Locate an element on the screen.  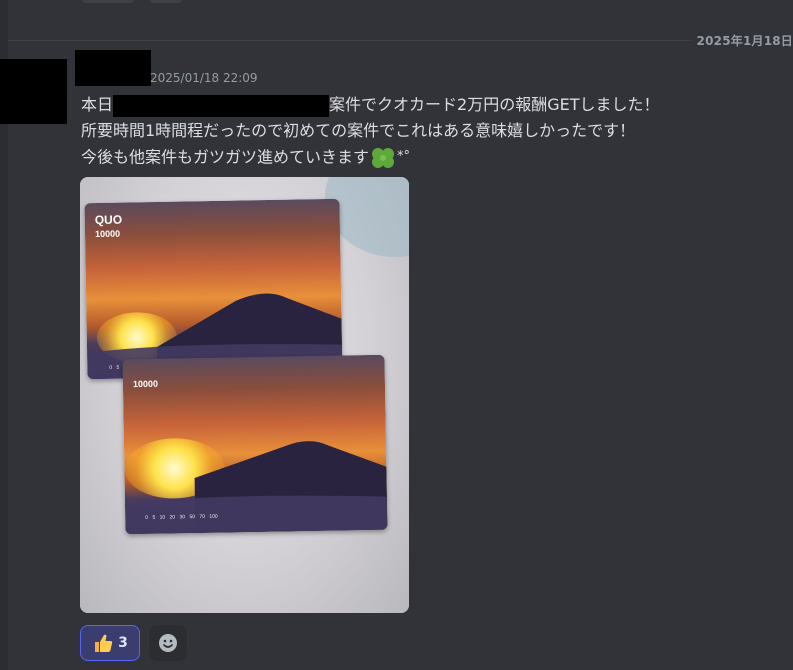
quo-card-bottom: 10000 0 5 10 20 30 50 70 100 is located at coordinates (255, 444).